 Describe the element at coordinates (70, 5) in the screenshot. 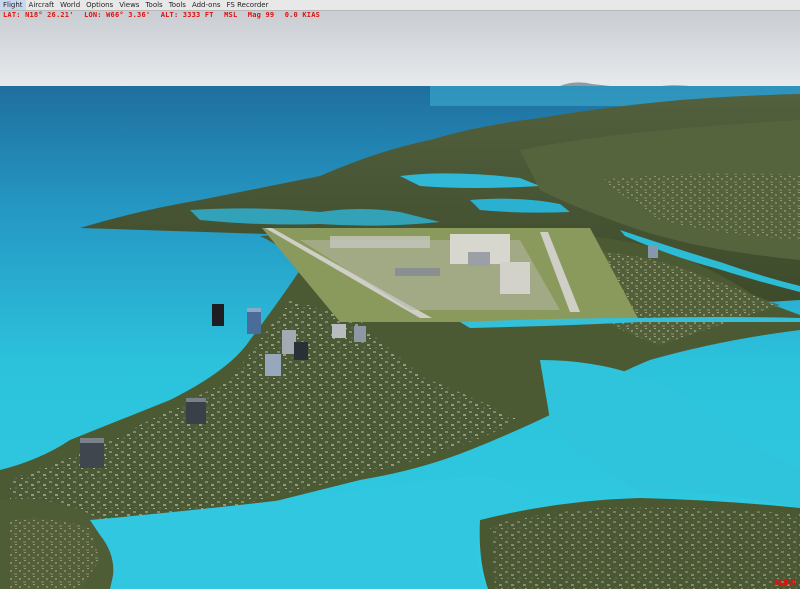

I see `menu-world: World` at that location.